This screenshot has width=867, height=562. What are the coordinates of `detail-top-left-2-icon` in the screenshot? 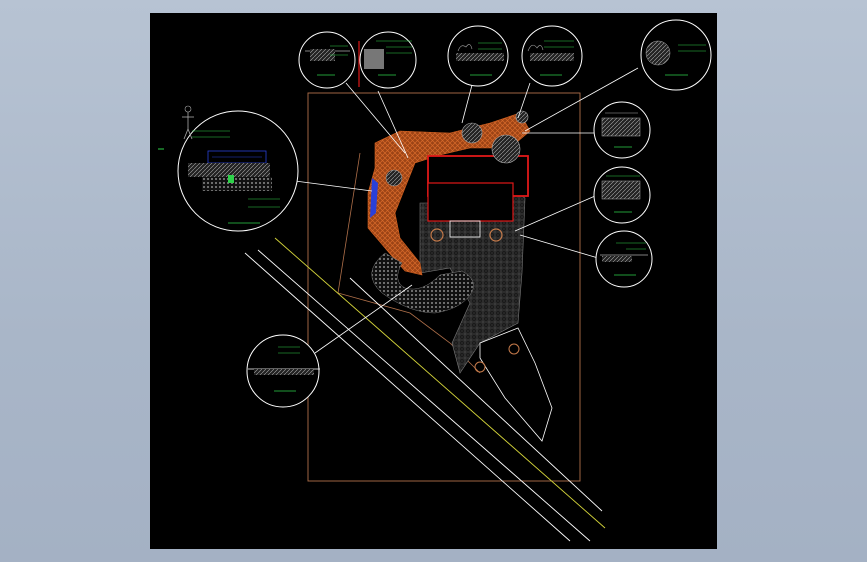 It's located at (388, 60).